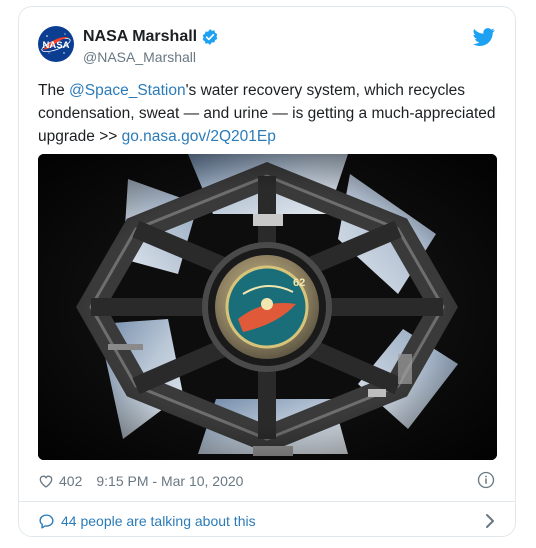 Image resolution: width=536 pixels, height=548 pixels. I want to click on speech-bubble-icon, so click(46, 521).